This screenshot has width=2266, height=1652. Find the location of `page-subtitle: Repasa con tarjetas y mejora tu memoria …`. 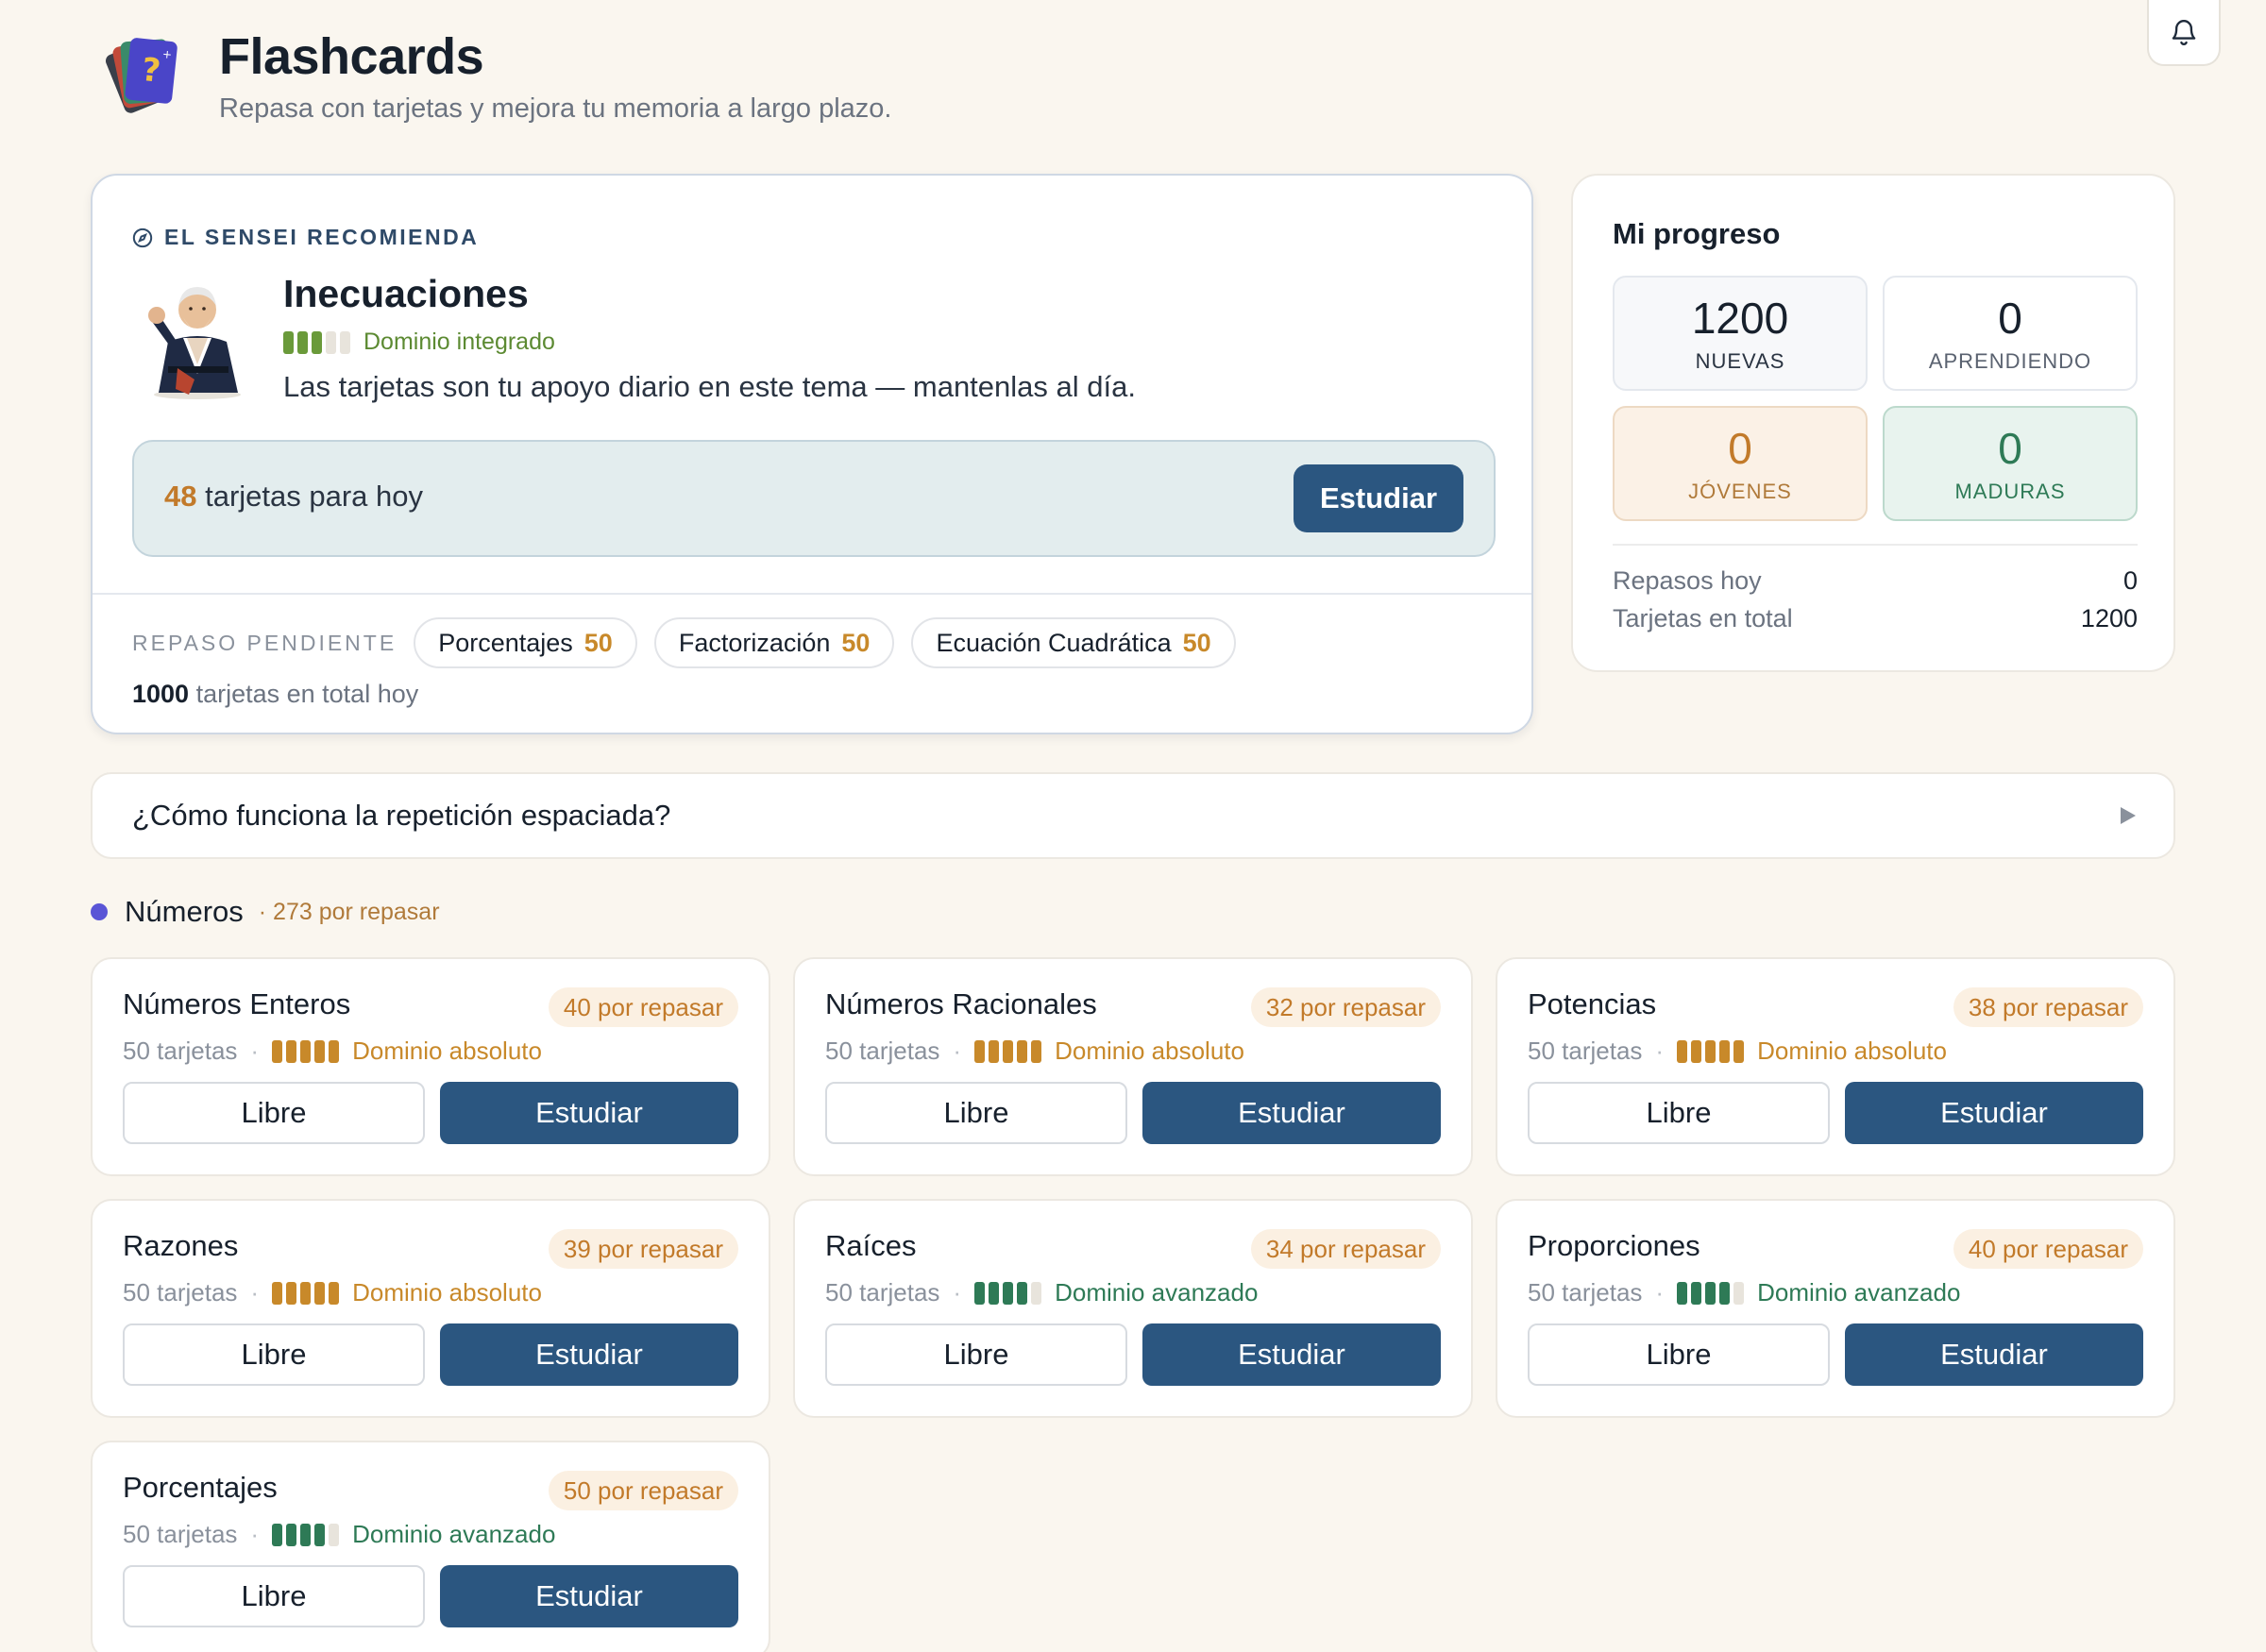

page-subtitle: Repasa con tarjetas y mejora tu memoria … is located at coordinates (555, 108).